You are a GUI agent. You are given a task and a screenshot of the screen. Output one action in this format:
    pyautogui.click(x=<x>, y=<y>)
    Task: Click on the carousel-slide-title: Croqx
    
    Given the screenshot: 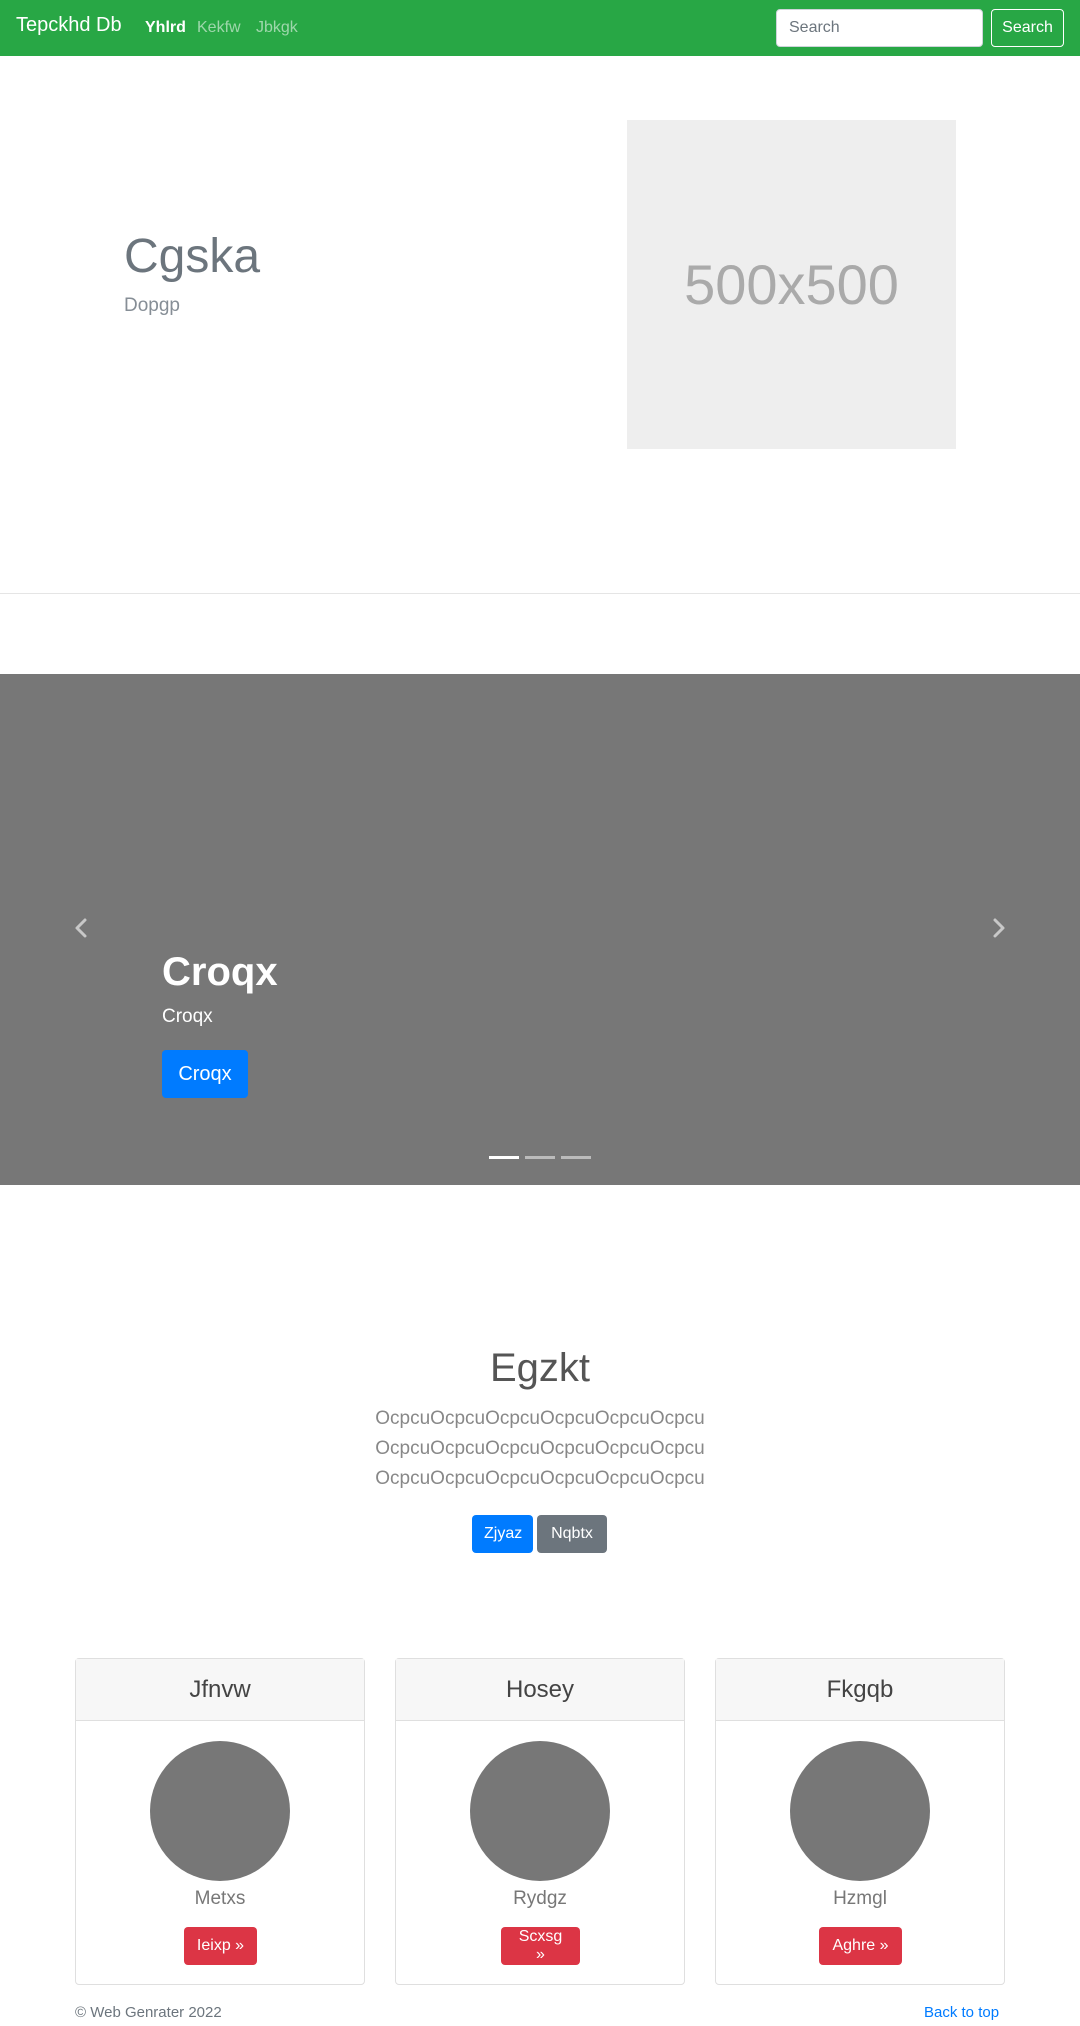 What is the action you would take?
    pyautogui.click(x=220, y=972)
    